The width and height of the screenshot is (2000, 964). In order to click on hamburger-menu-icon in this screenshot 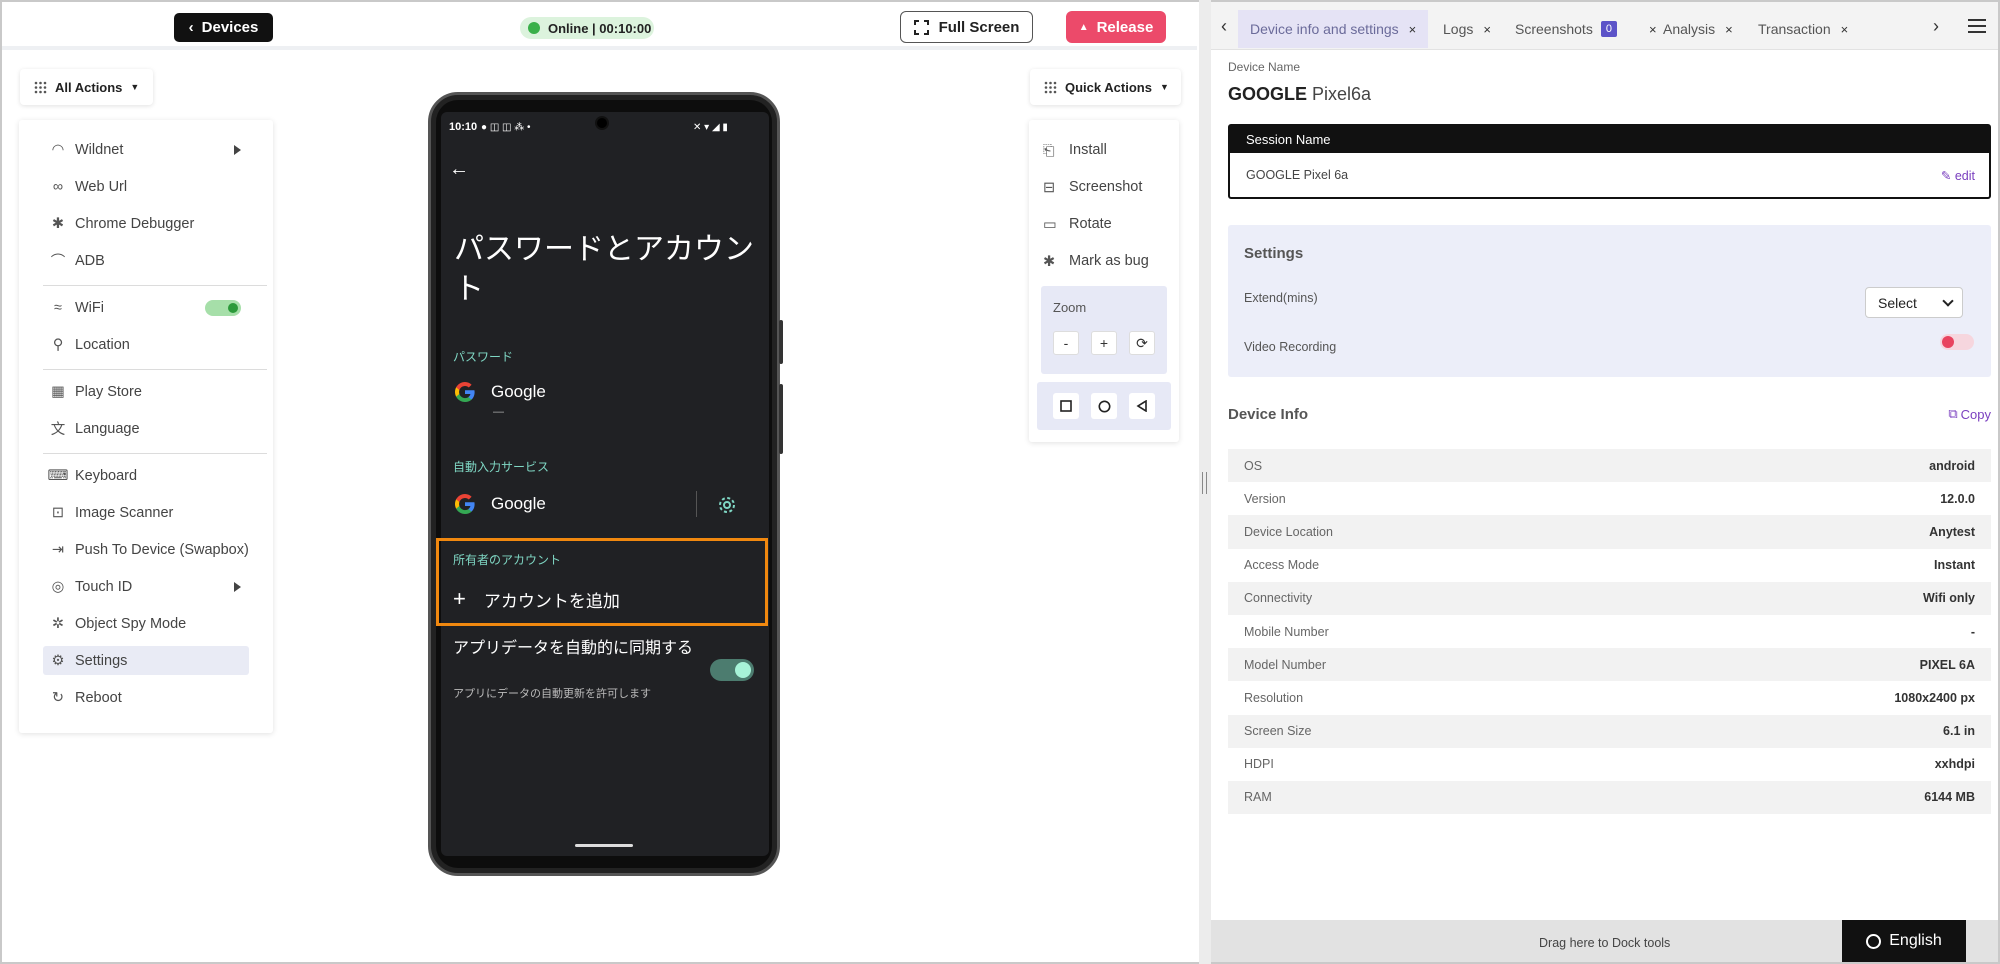, I will do `click(1977, 26)`.